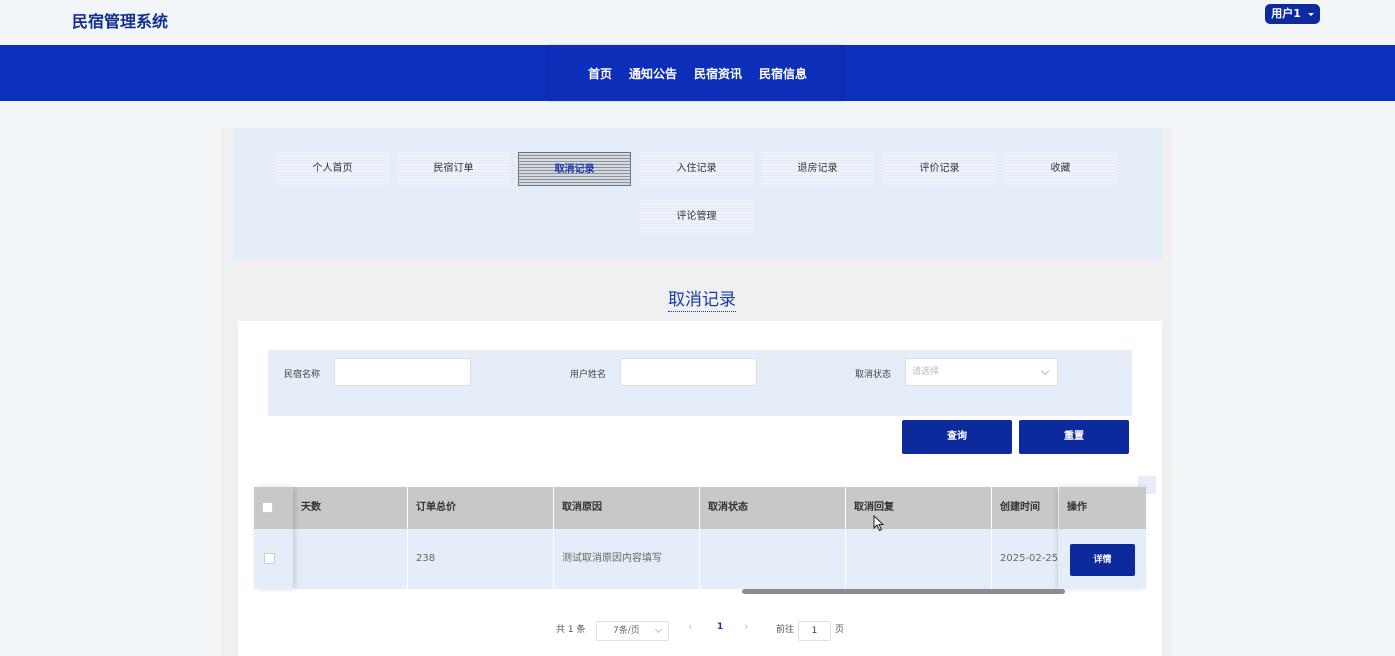  I want to click on current-page: 1, so click(720, 627).